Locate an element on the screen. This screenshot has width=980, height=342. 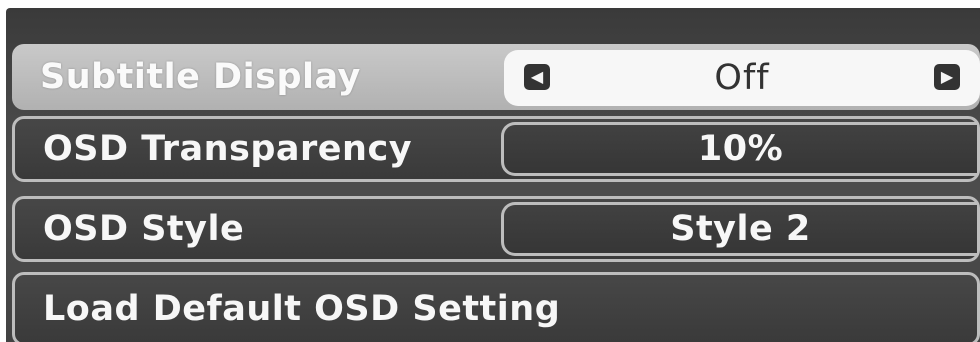
menu-item-label: OSD Style is located at coordinates (144, 229).